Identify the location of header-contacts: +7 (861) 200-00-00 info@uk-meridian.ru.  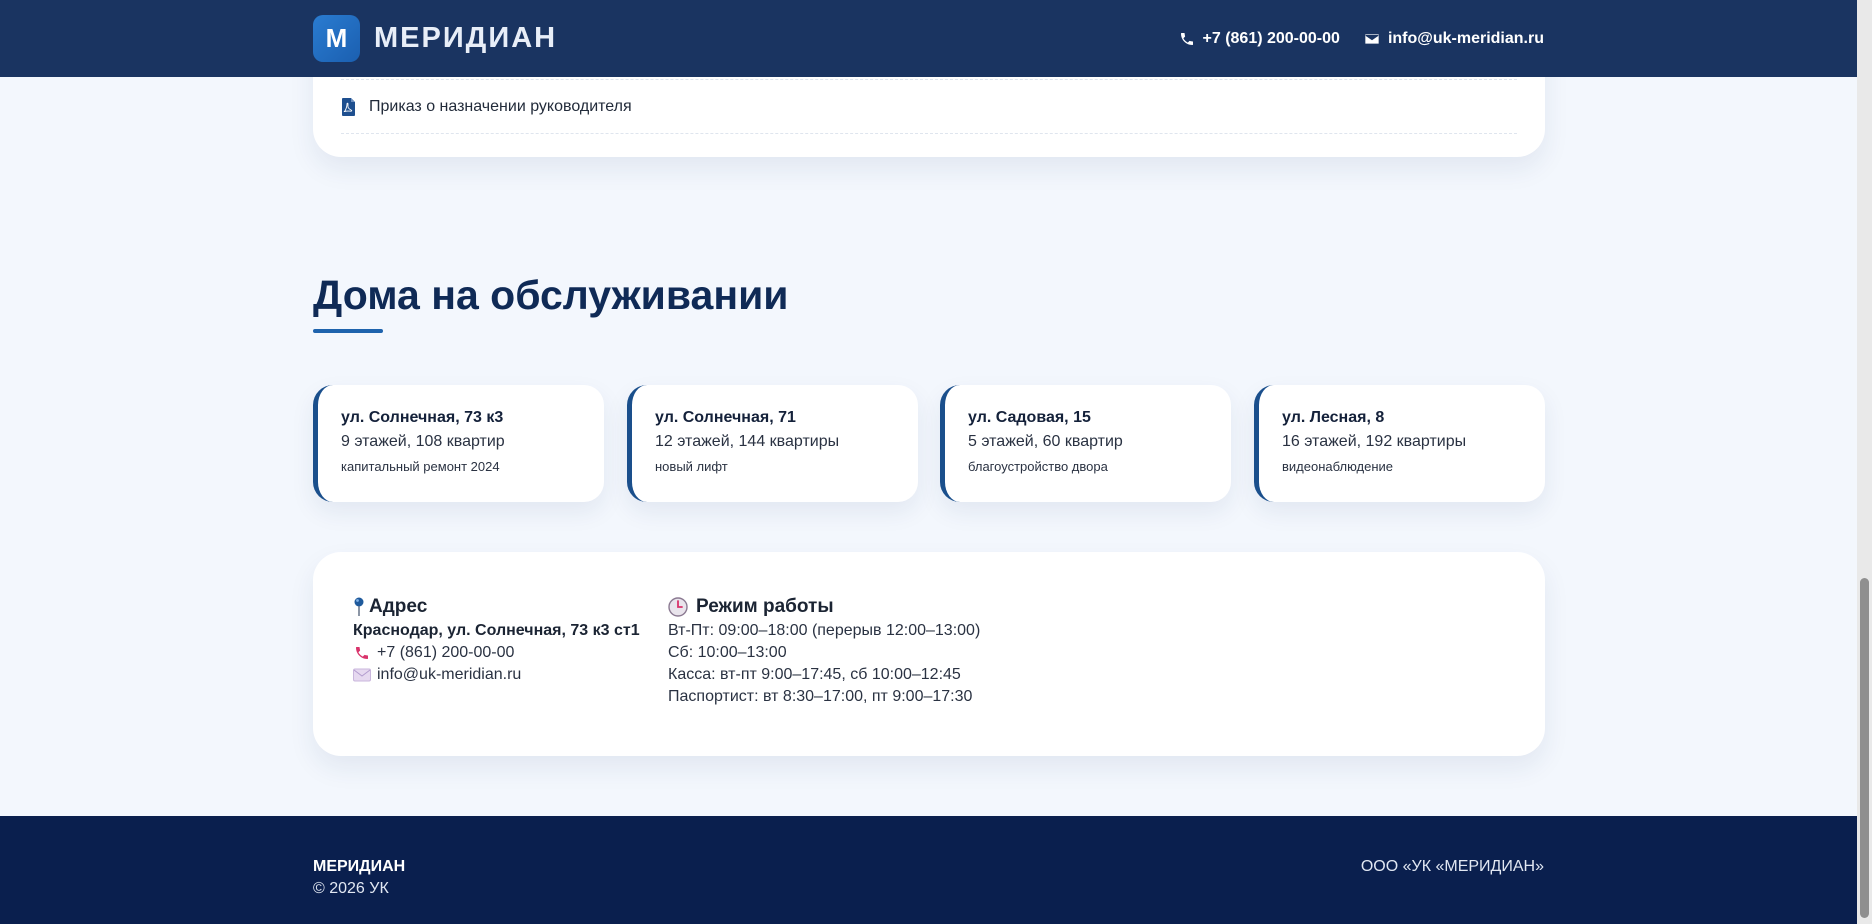
(1361, 39).